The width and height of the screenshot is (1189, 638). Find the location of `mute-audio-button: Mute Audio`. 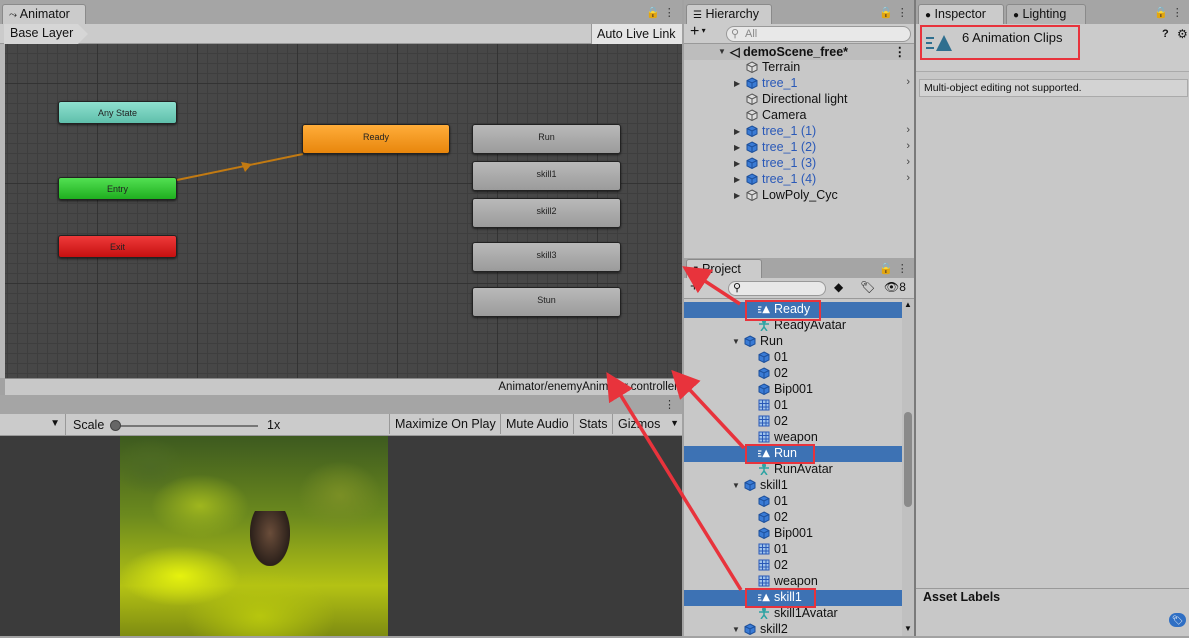

mute-audio-button: Mute Audio is located at coordinates (537, 424).